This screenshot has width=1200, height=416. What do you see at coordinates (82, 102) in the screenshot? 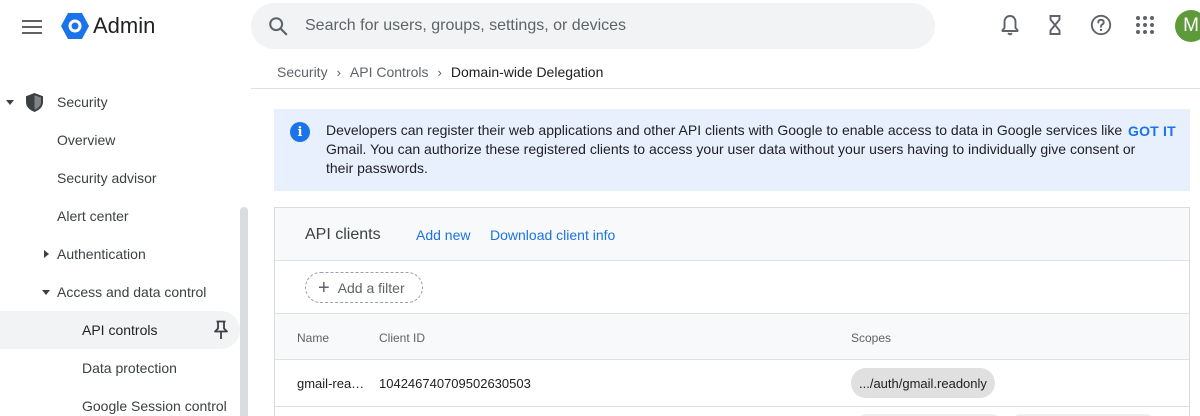
I see `sidebar-section-label: Security` at bounding box center [82, 102].